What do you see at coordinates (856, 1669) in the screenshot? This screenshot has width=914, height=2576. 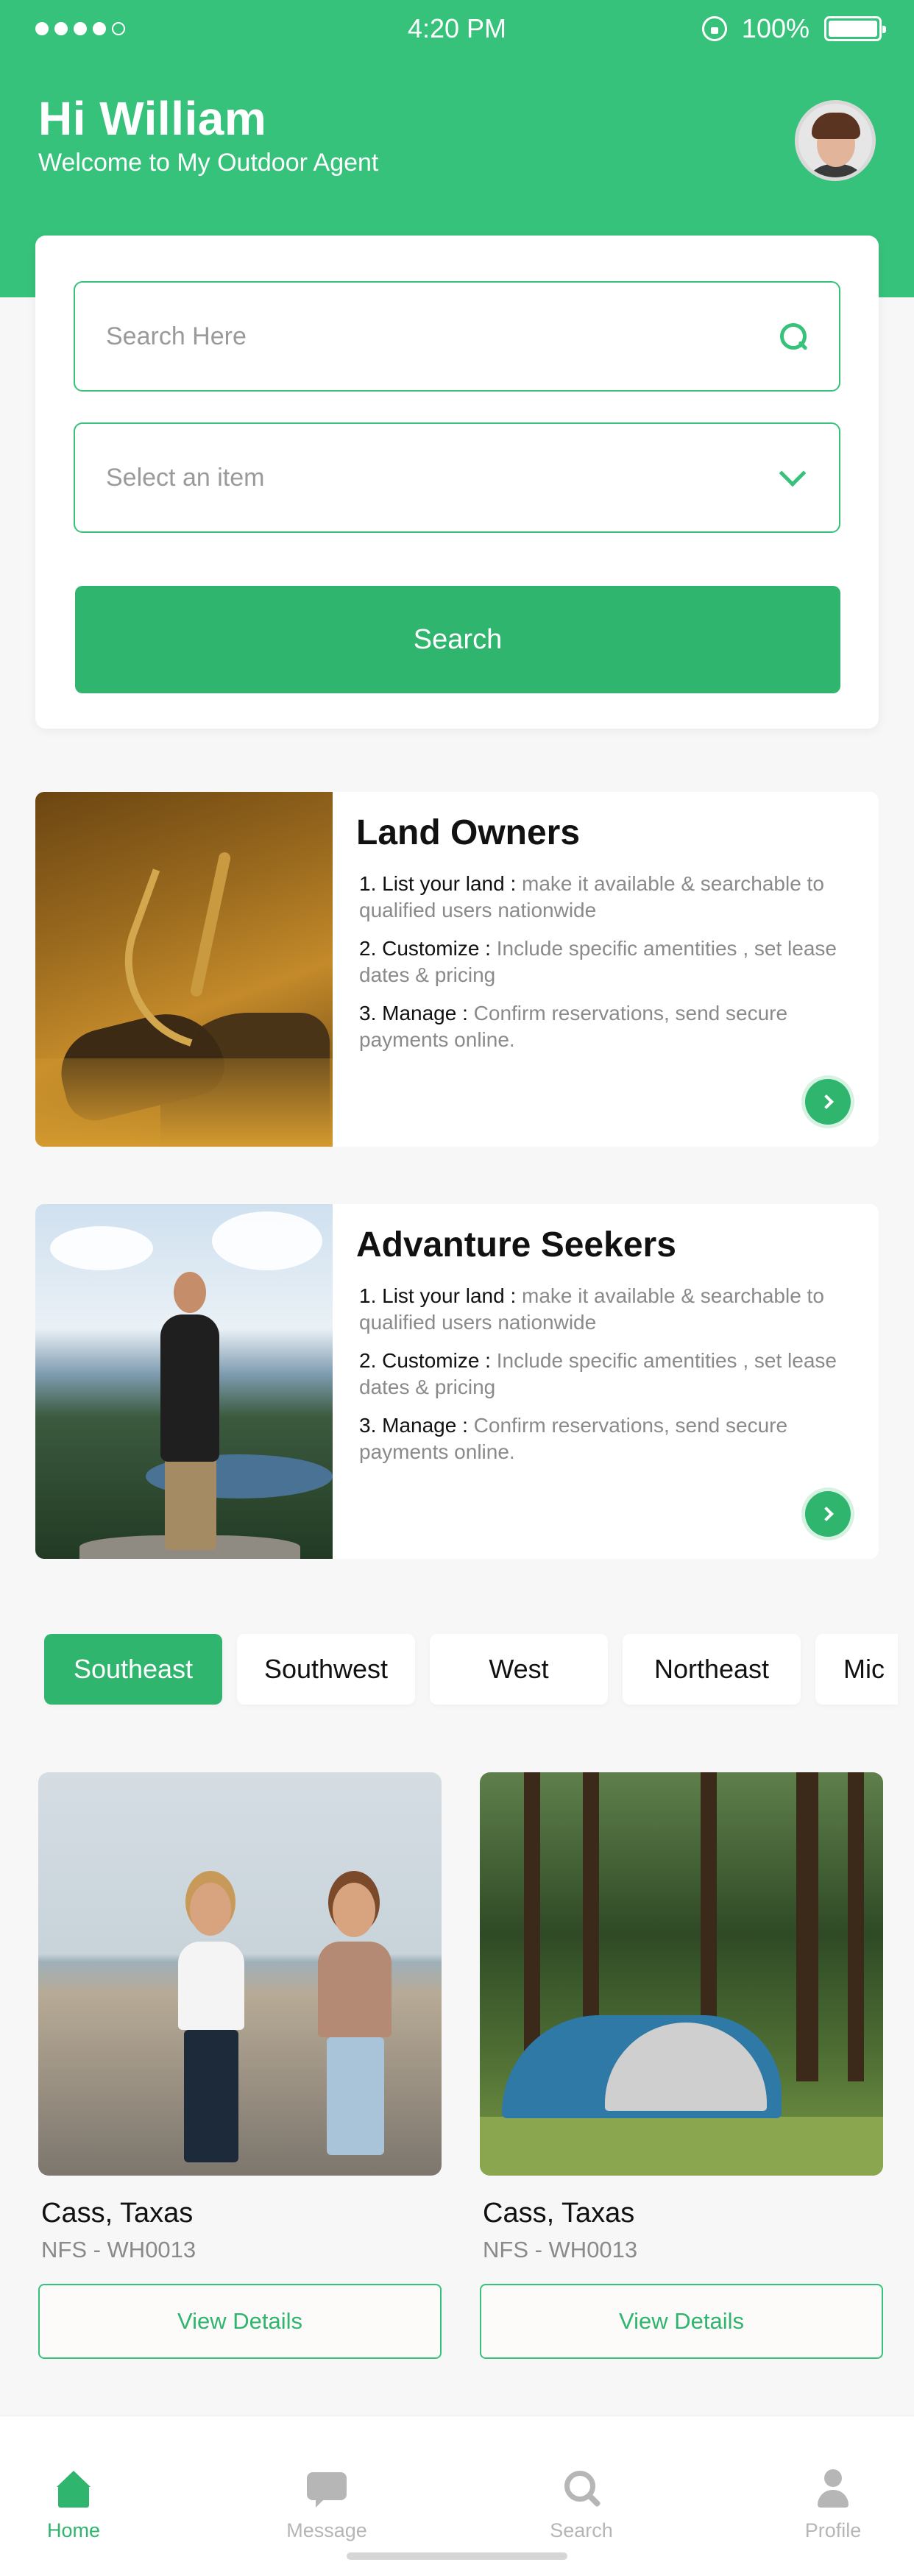 I see `region-chip-midwest: Mic` at bounding box center [856, 1669].